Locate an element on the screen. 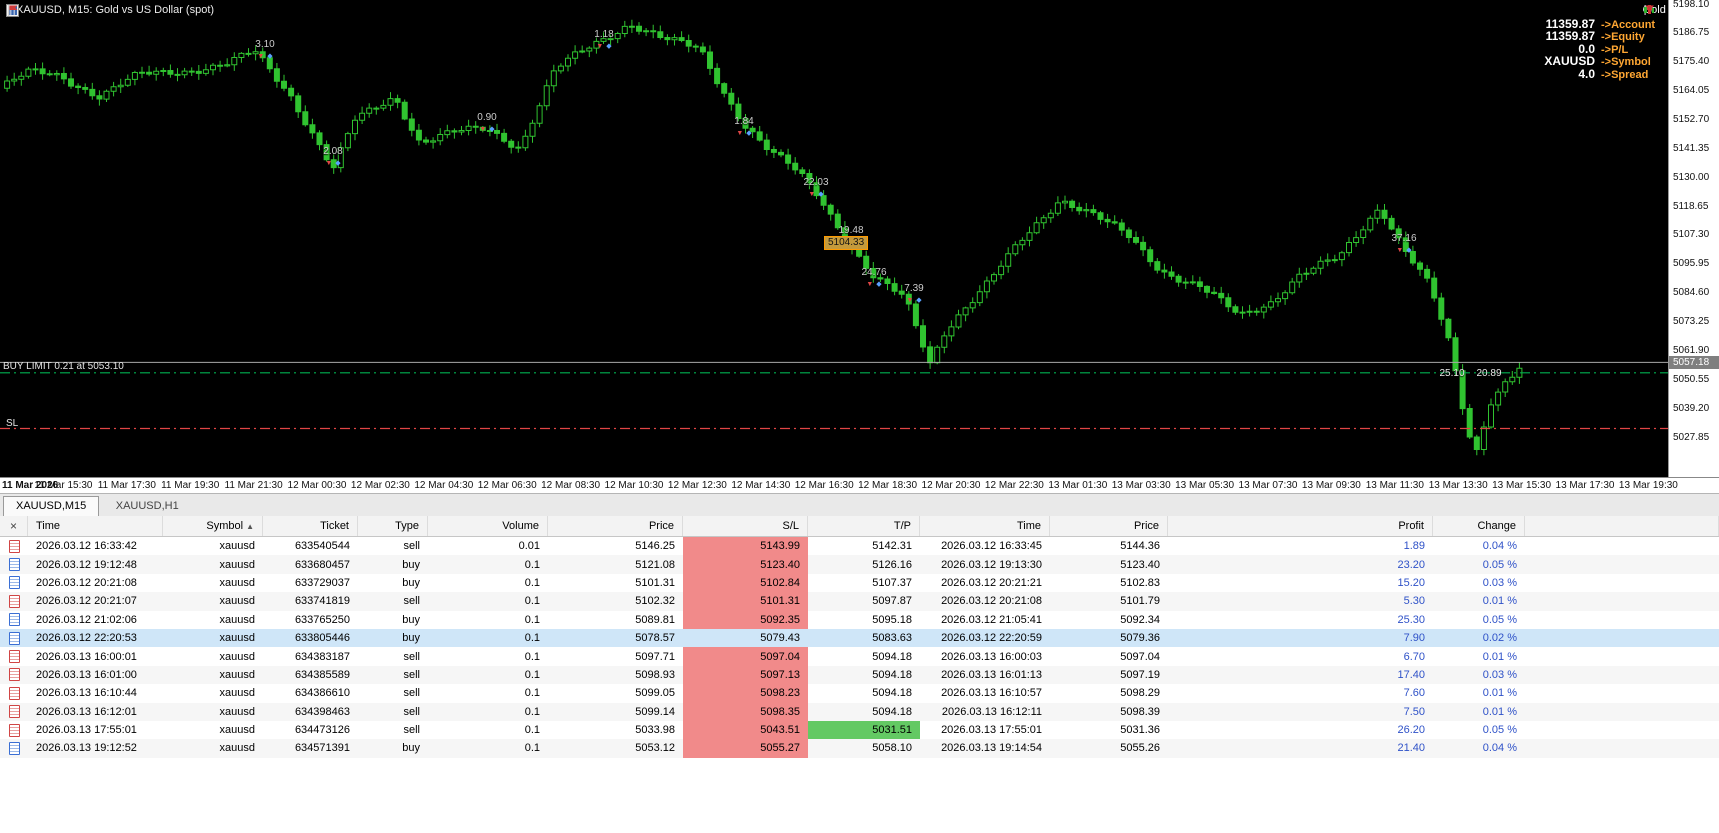 The image size is (1719, 833). column-header-tp: T/P is located at coordinates (864, 526).